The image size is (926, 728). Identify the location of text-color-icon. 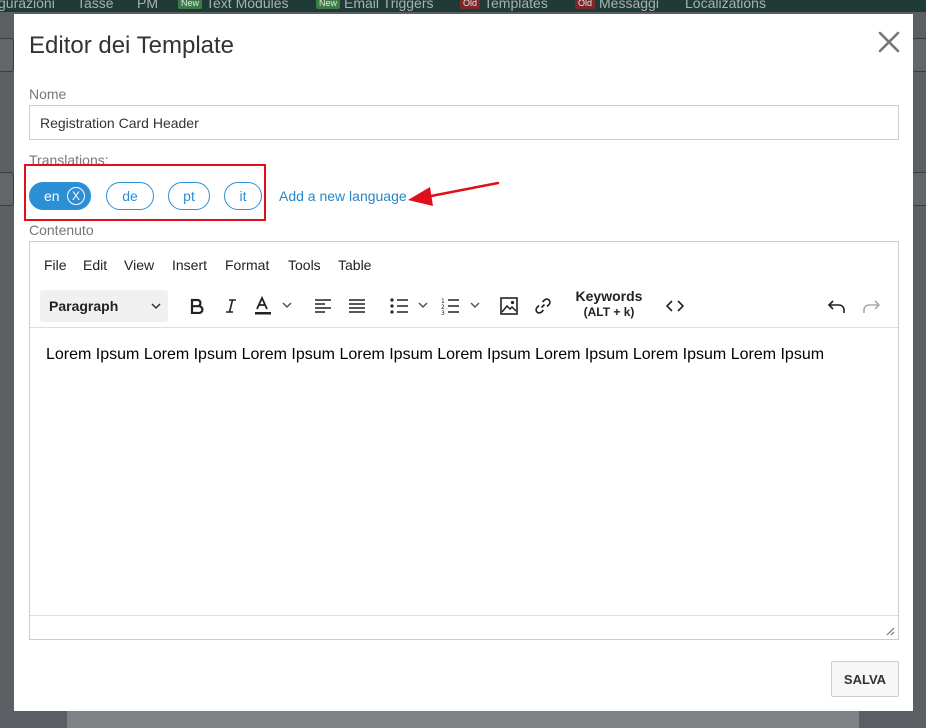
(273, 305).